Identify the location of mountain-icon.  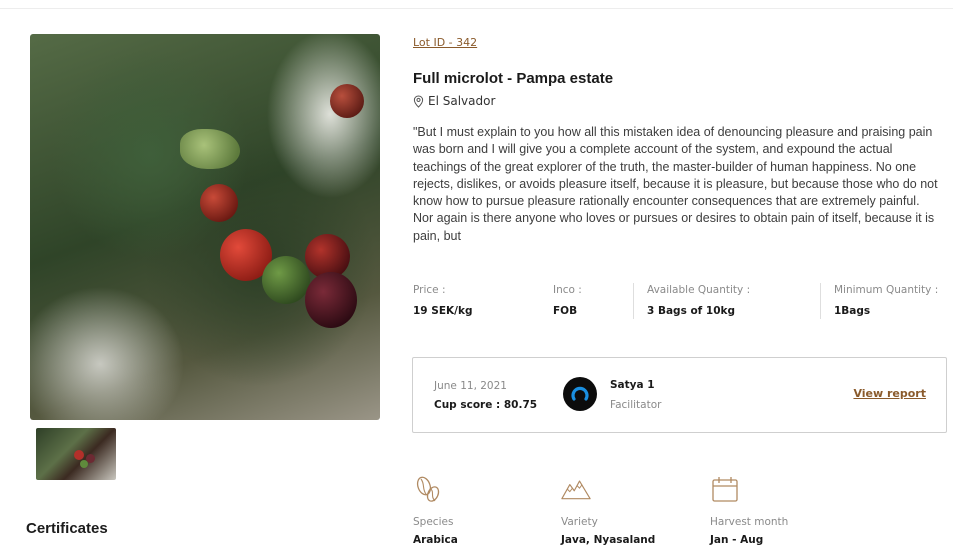
(576, 490).